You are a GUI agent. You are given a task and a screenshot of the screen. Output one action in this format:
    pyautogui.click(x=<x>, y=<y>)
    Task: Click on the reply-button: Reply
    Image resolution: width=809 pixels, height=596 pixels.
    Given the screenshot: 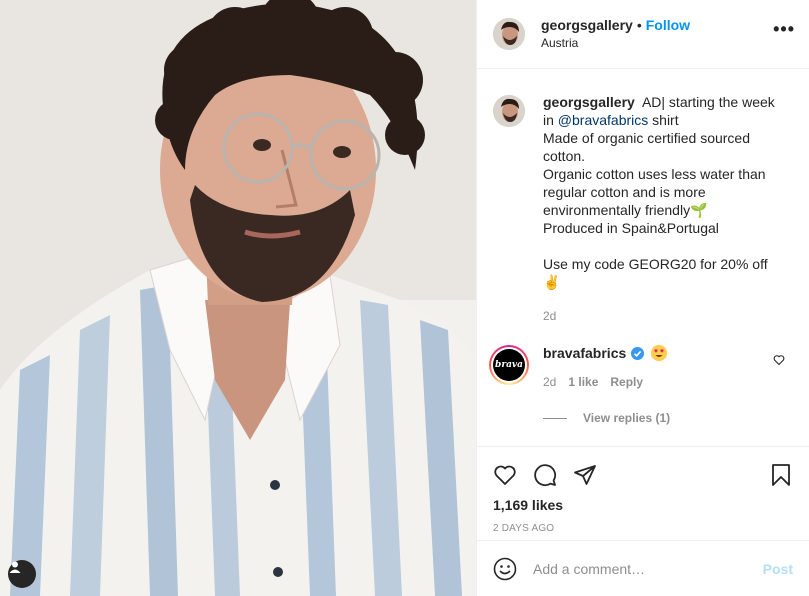 What is the action you would take?
    pyautogui.click(x=626, y=382)
    